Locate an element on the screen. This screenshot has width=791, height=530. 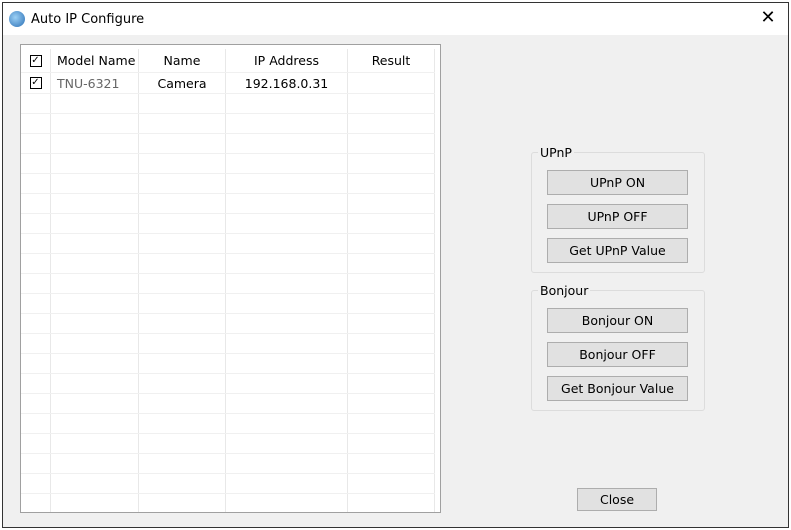
get-upnp-value-button: Get UPnP Value is located at coordinates (617, 250).